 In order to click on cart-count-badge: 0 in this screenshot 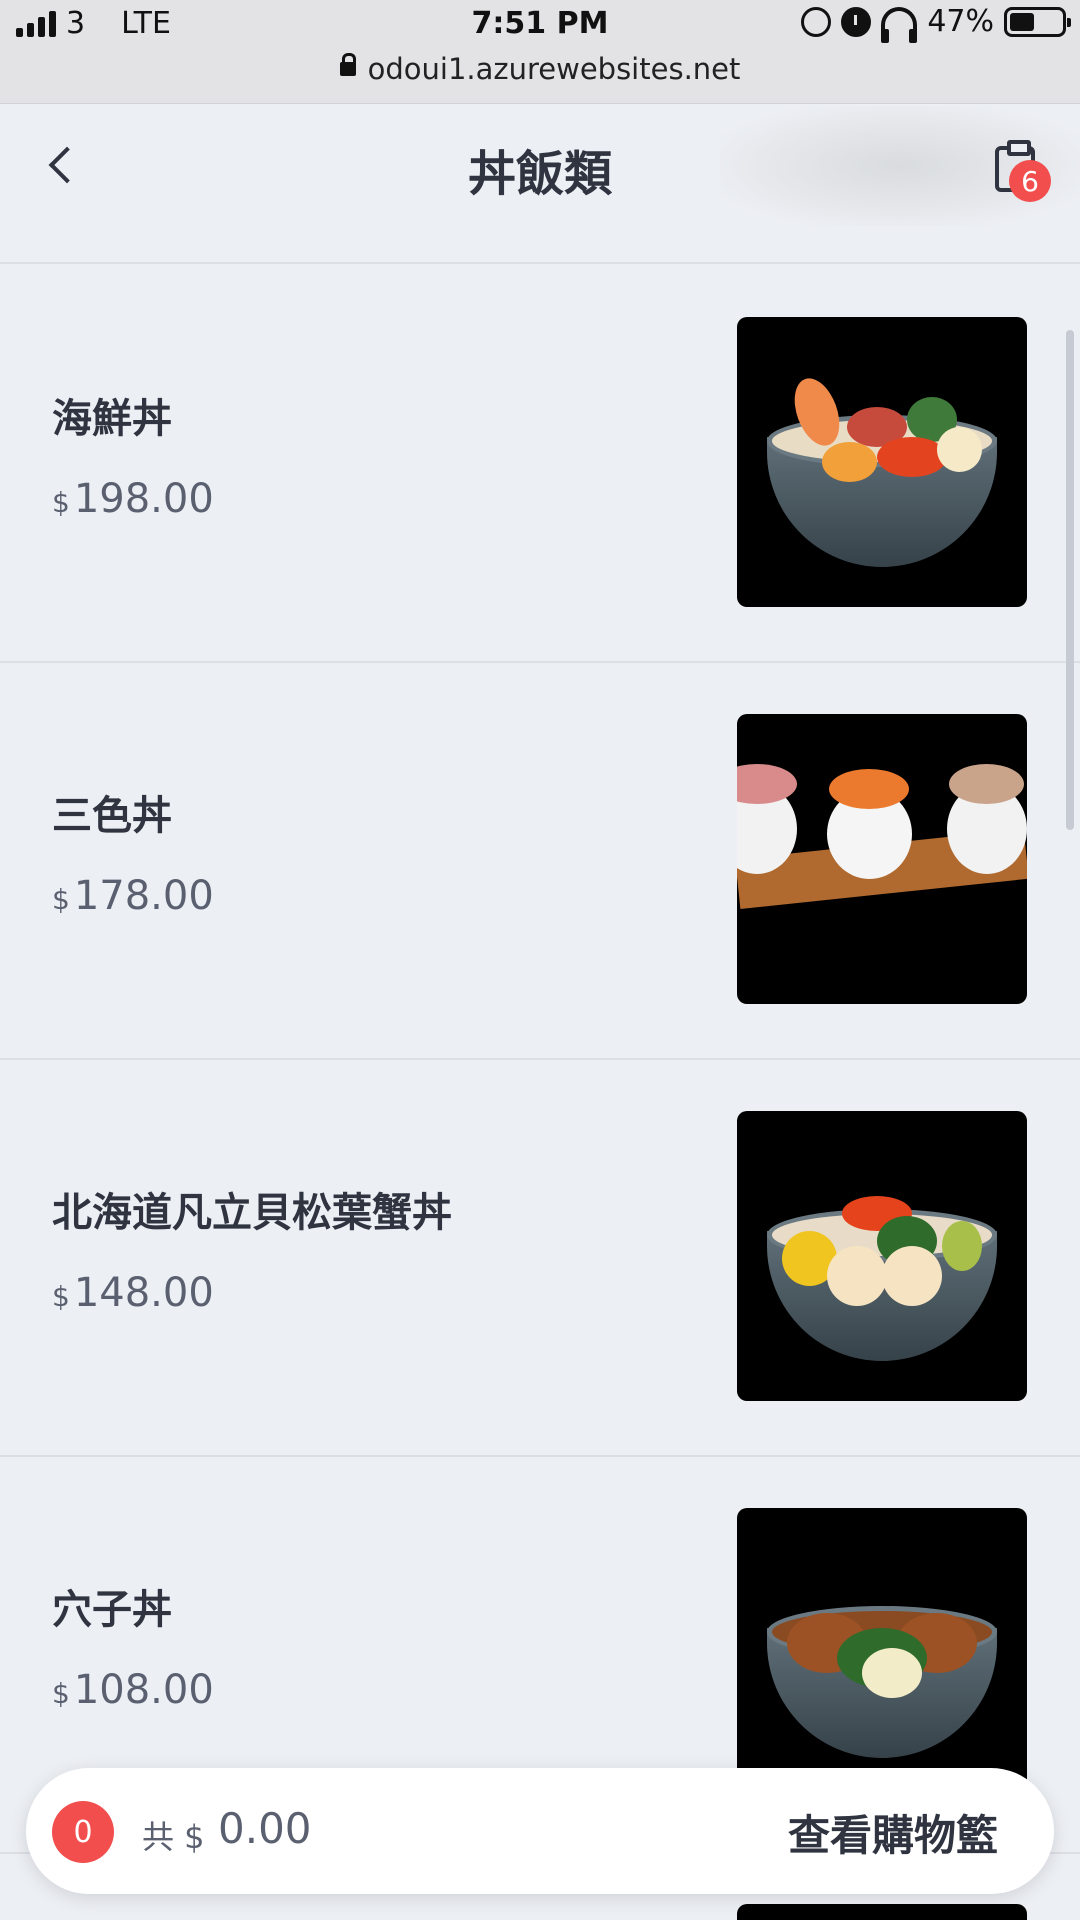, I will do `click(83, 1832)`.